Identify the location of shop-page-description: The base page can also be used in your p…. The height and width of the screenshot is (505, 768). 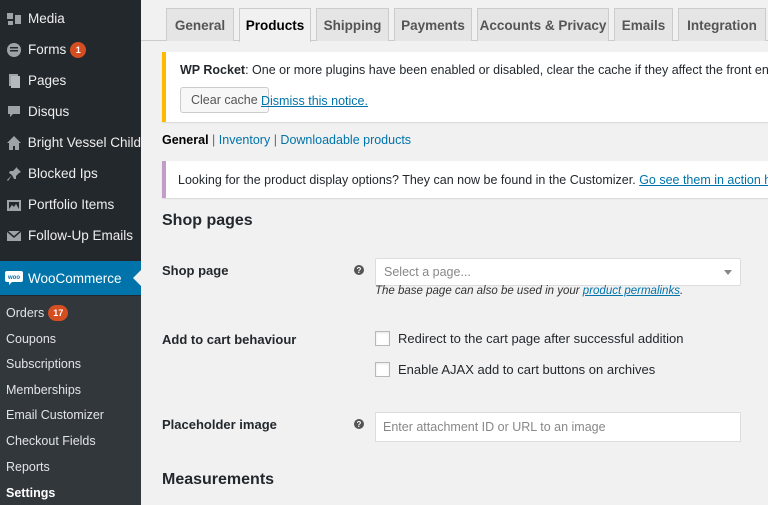
(529, 291).